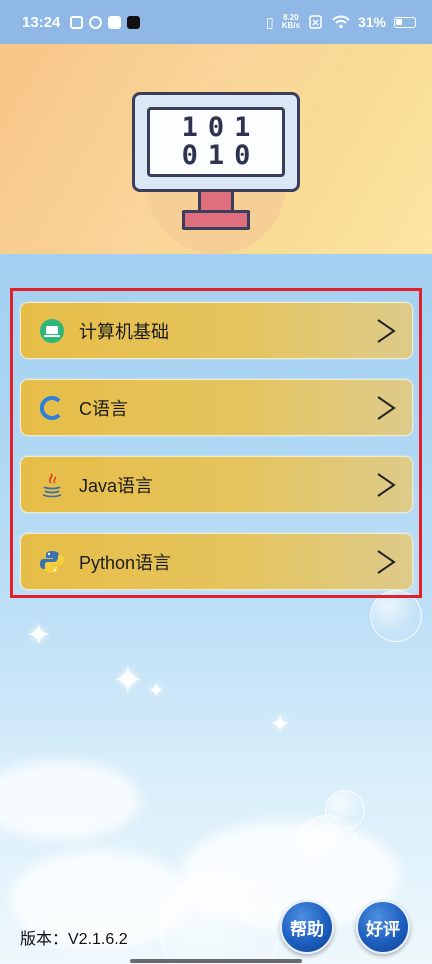  Describe the element at coordinates (216, 561) in the screenshot. I see `menu-item-python-language: Python语言` at that location.